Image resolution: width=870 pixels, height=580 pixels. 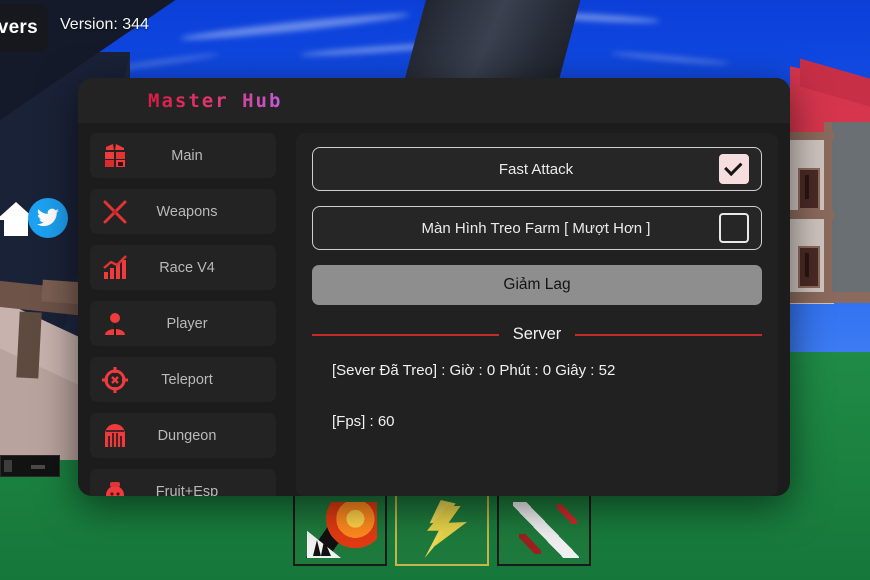 I want to click on person-icon, so click(x=115, y=324).